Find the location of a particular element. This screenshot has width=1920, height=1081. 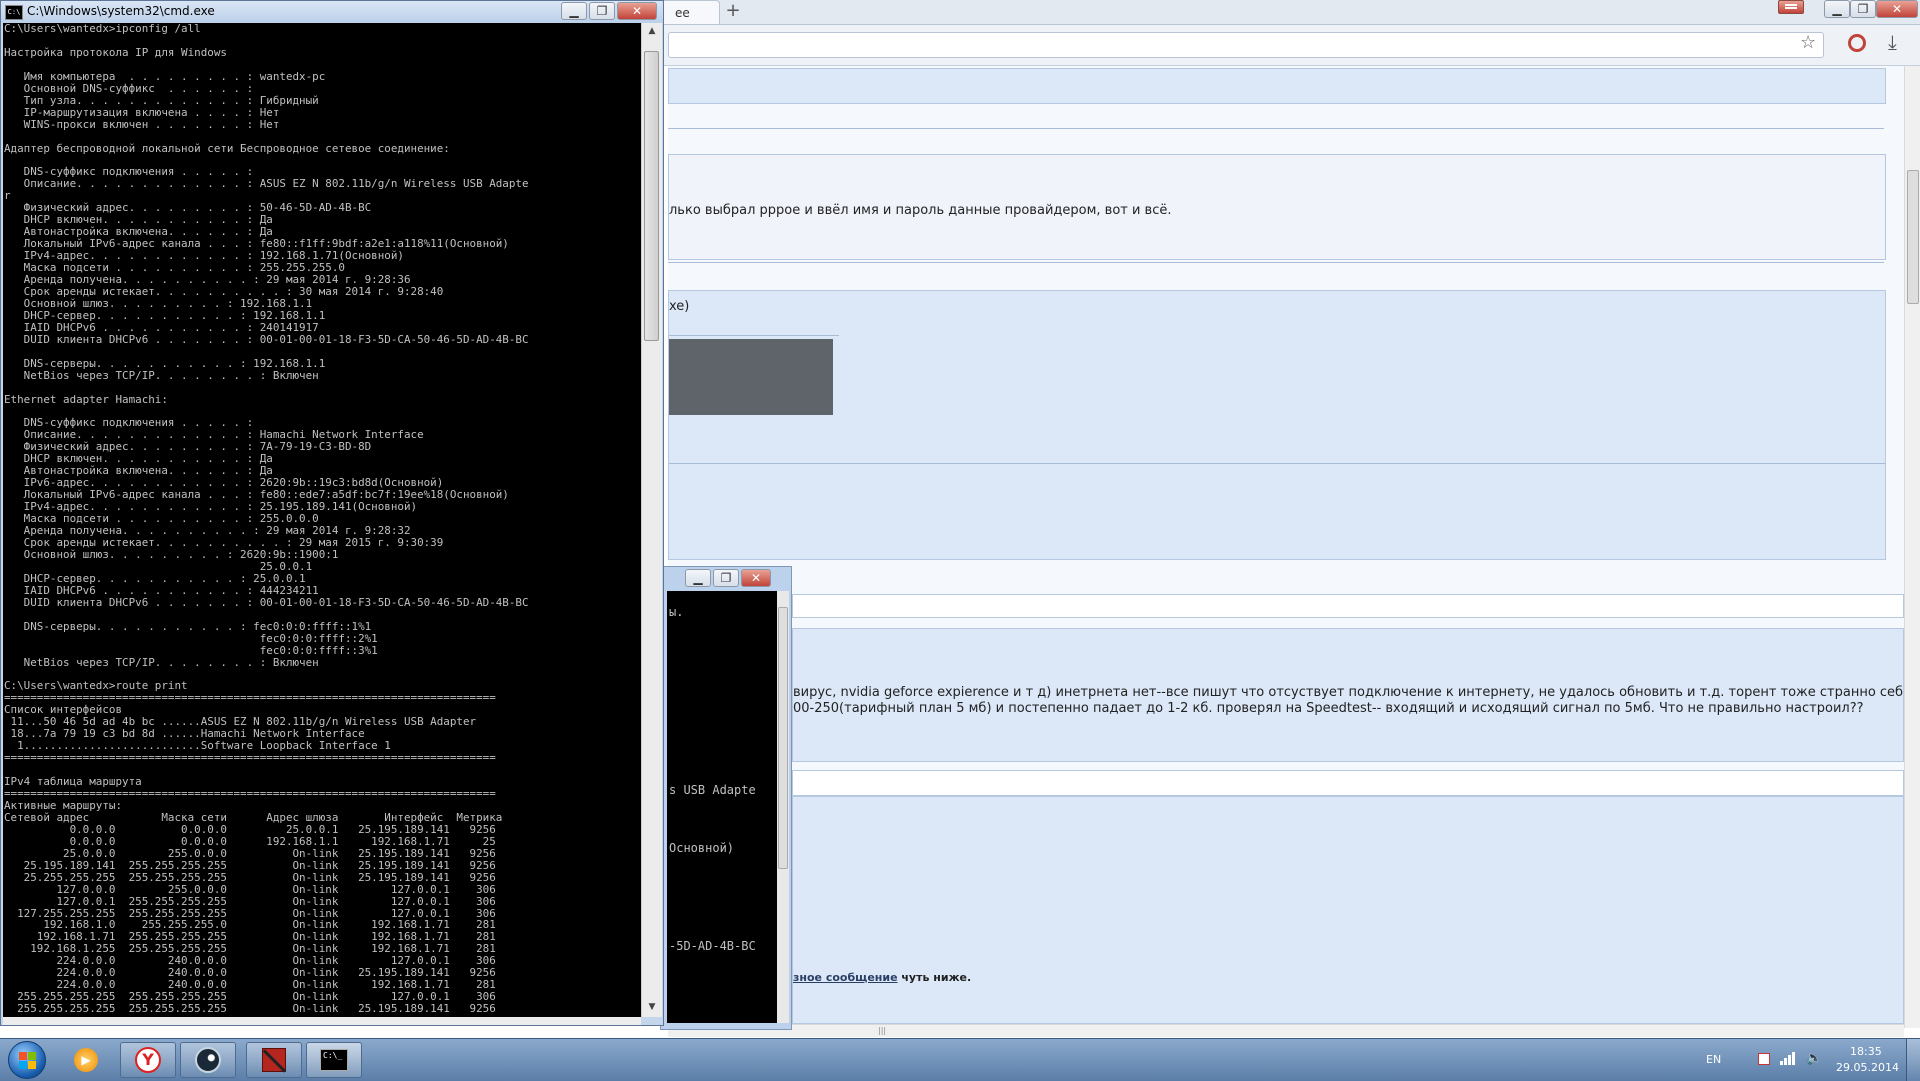

console-close-button: ✕ is located at coordinates (637, 11).